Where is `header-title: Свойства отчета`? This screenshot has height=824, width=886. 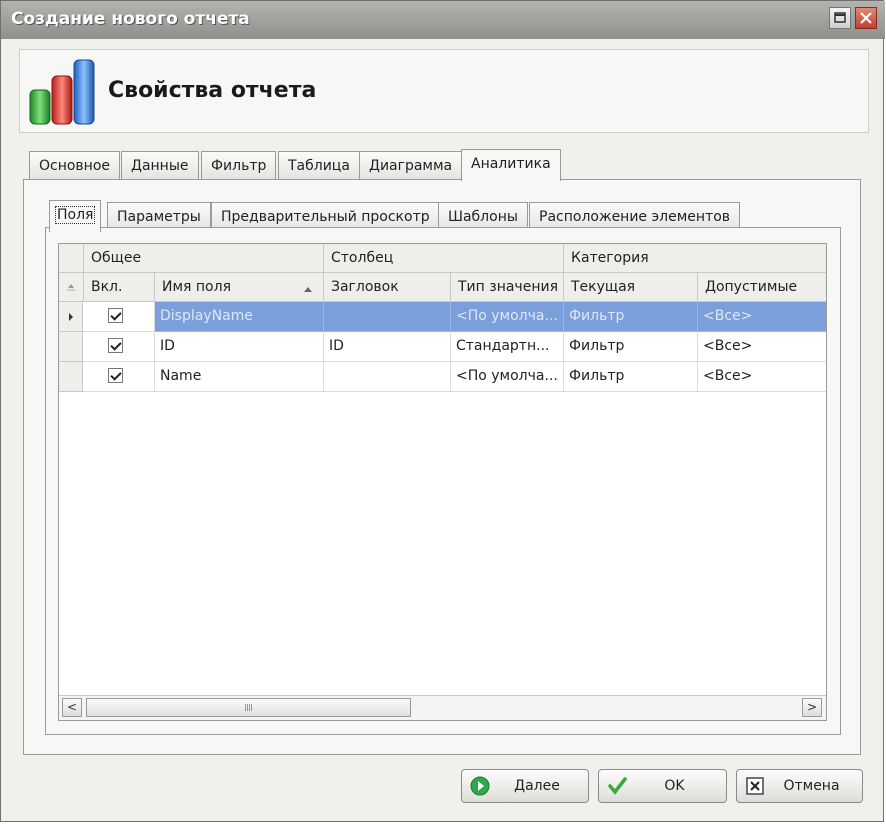
header-title: Свойства отчета is located at coordinates (212, 90).